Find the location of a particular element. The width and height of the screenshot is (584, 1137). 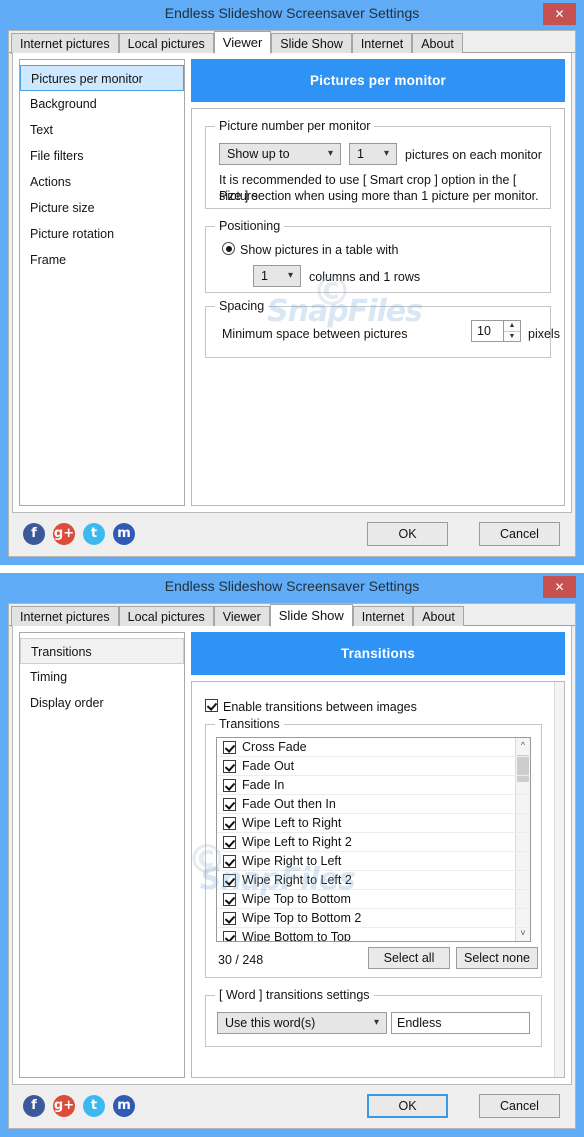

group-title-word-transitions: [ Word ] transitions settings is located at coordinates (294, 995).